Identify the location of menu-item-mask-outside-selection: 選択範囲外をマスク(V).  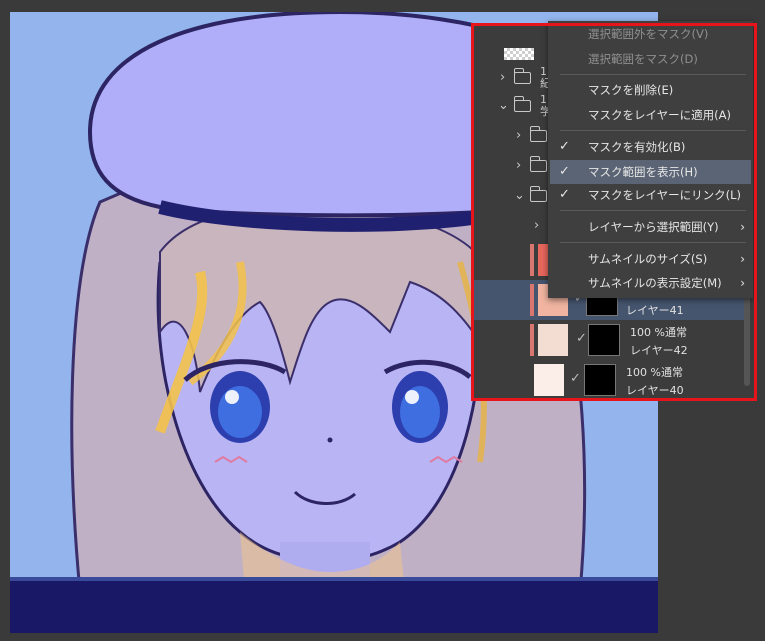
(650, 34).